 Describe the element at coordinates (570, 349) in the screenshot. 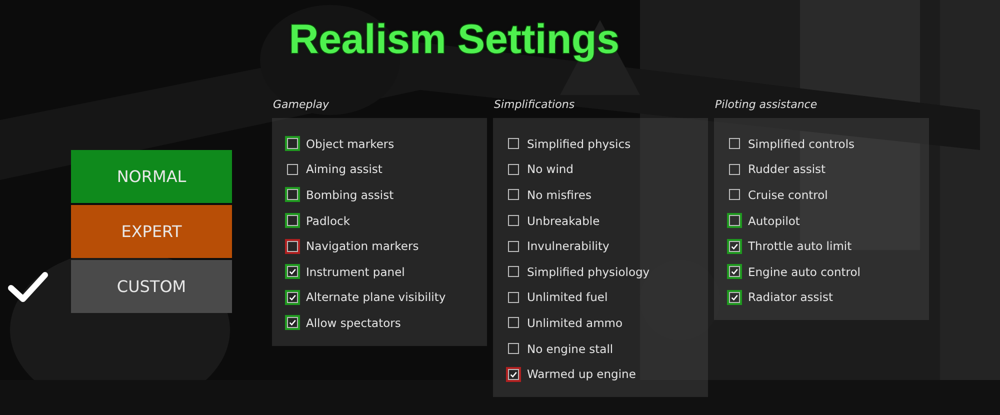

I see `option-label: No engine stall` at that location.